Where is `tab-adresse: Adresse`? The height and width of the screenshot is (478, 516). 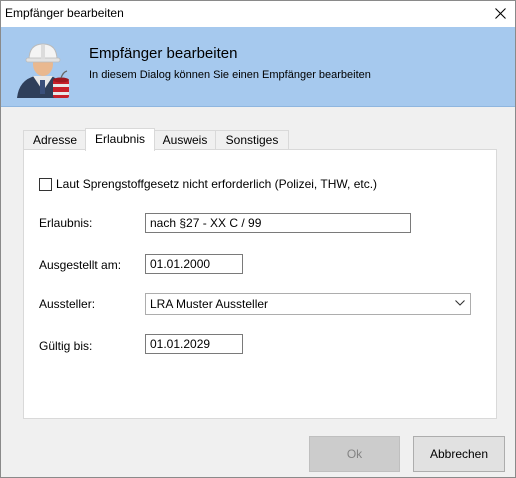
tab-adresse: Adresse is located at coordinates (55, 140).